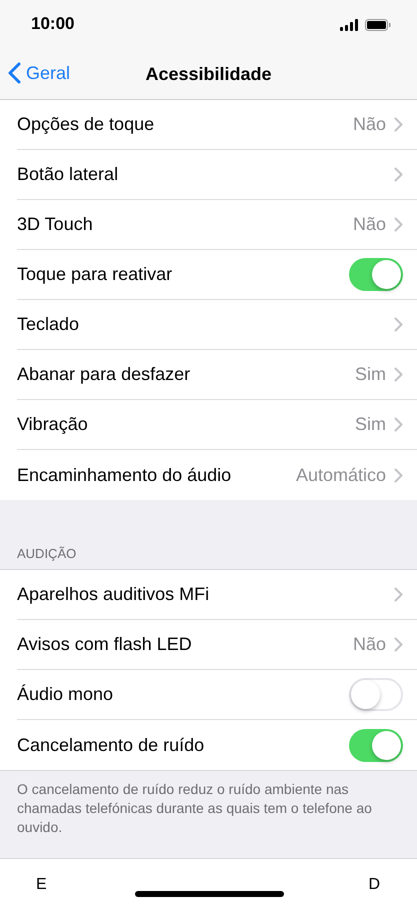 The height and width of the screenshot is (905, 417). Describe the element at coordinates (113, 594) in the screenshot. I see `row-label: Aparelhos auditivos MFi` at that location.